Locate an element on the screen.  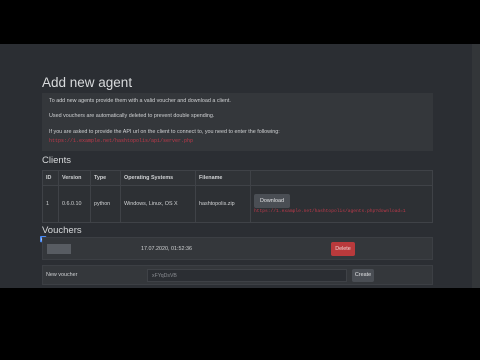
download-button: Download is located at coordinates (272, 201).